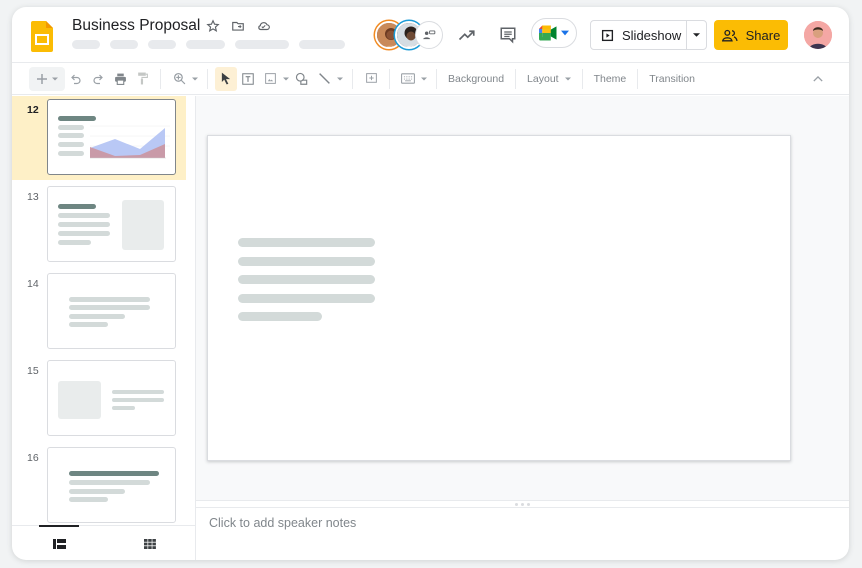 The height and width of the screenshot is (568, 862). Describe the element at coordinates (729, 35) in the screenshot. I see `people-icon` at that location.